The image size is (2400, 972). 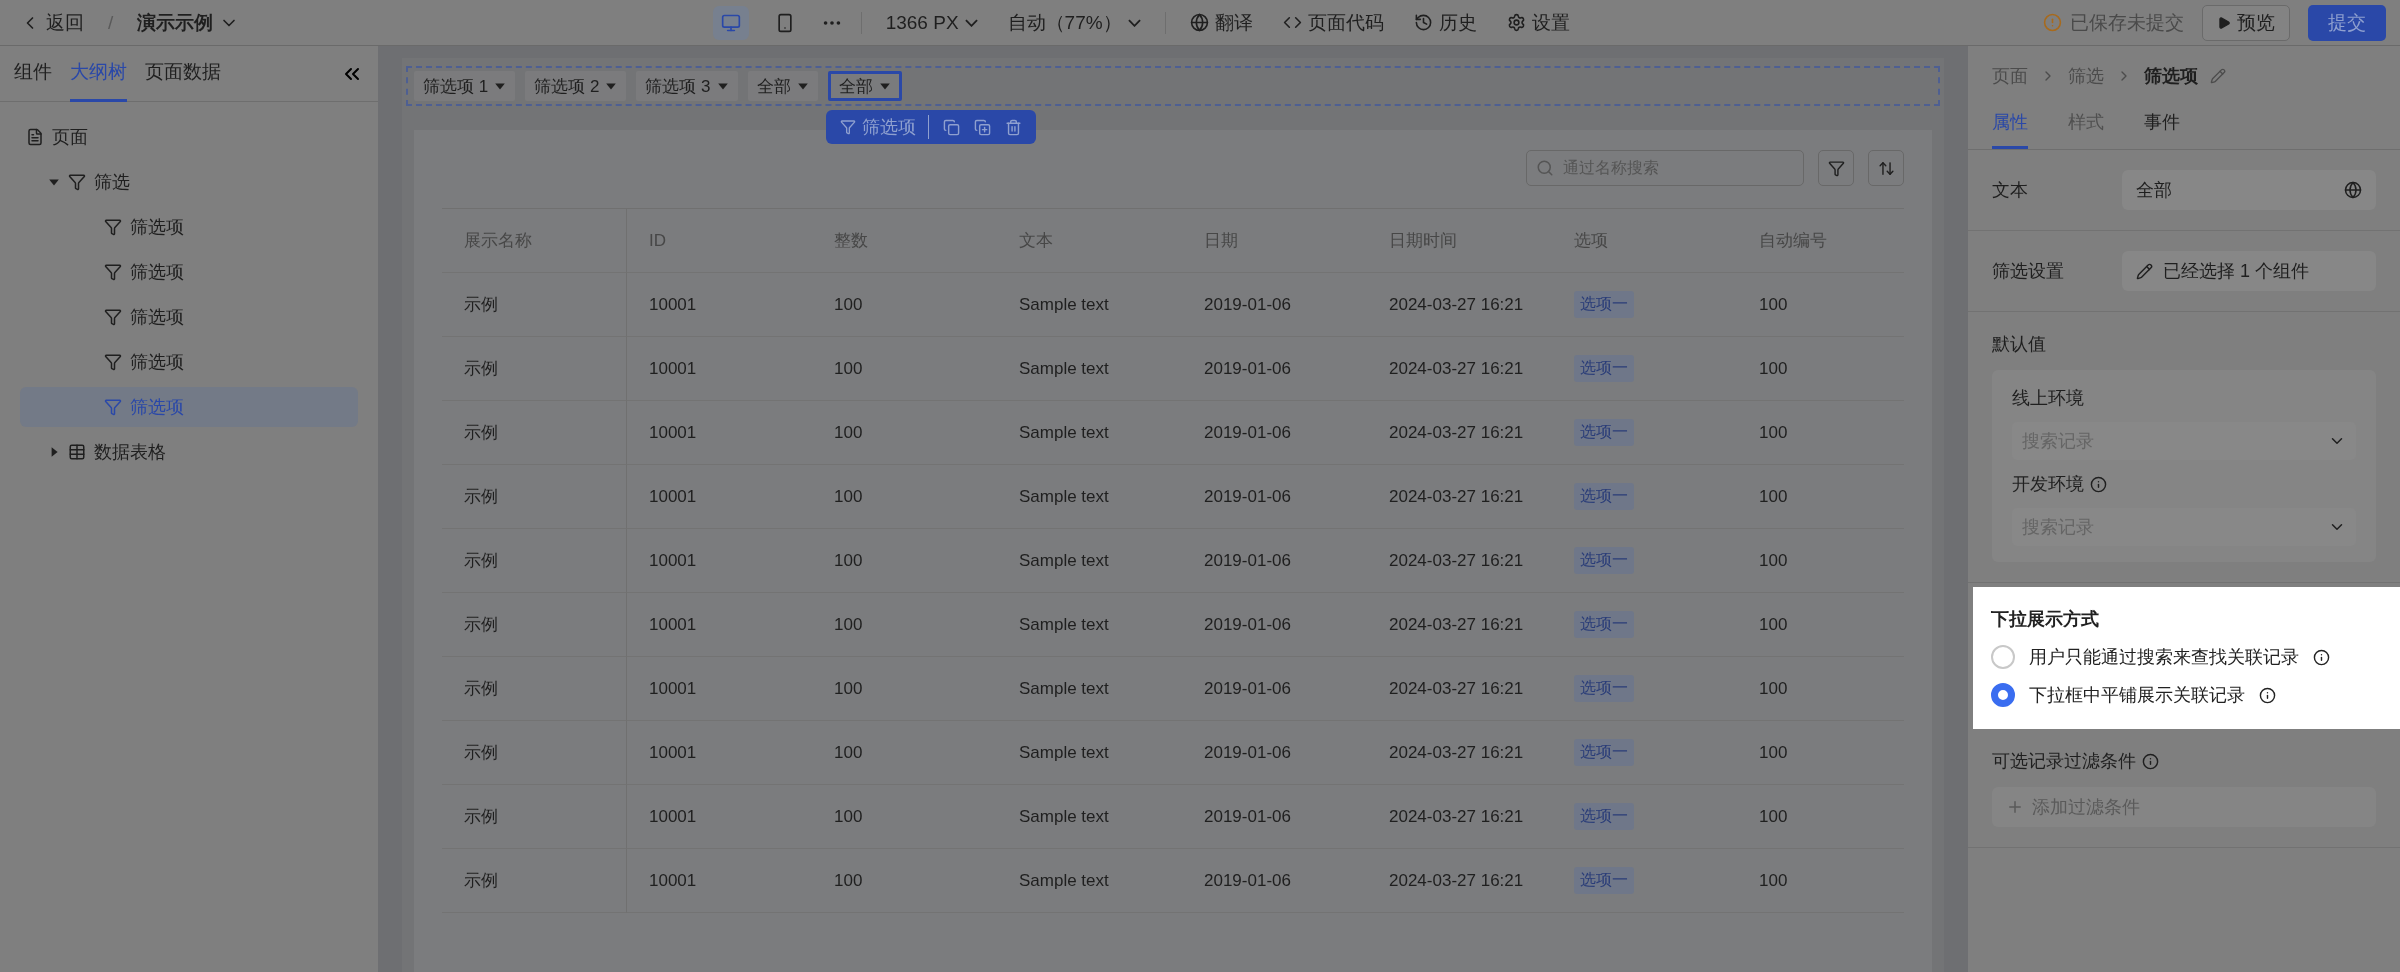 What do you see at coordinates (2028, 271) in the screenshot?
I see `field-label: 筛选设置` at bounding box center [2028, 271].